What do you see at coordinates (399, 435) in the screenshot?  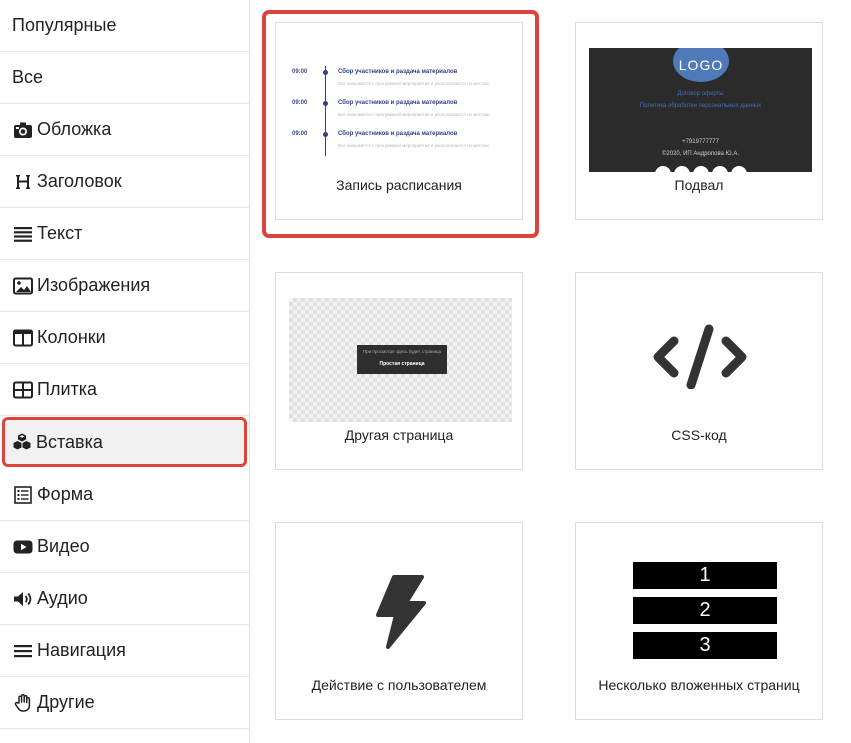 I see `card-label: Другая страница` at bounding box center [399, 435].